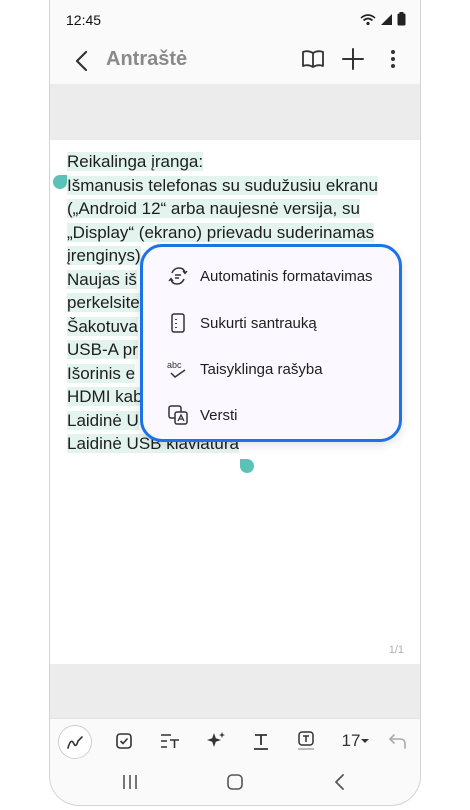  I want to click on text-box-icon, so click(306, 740).